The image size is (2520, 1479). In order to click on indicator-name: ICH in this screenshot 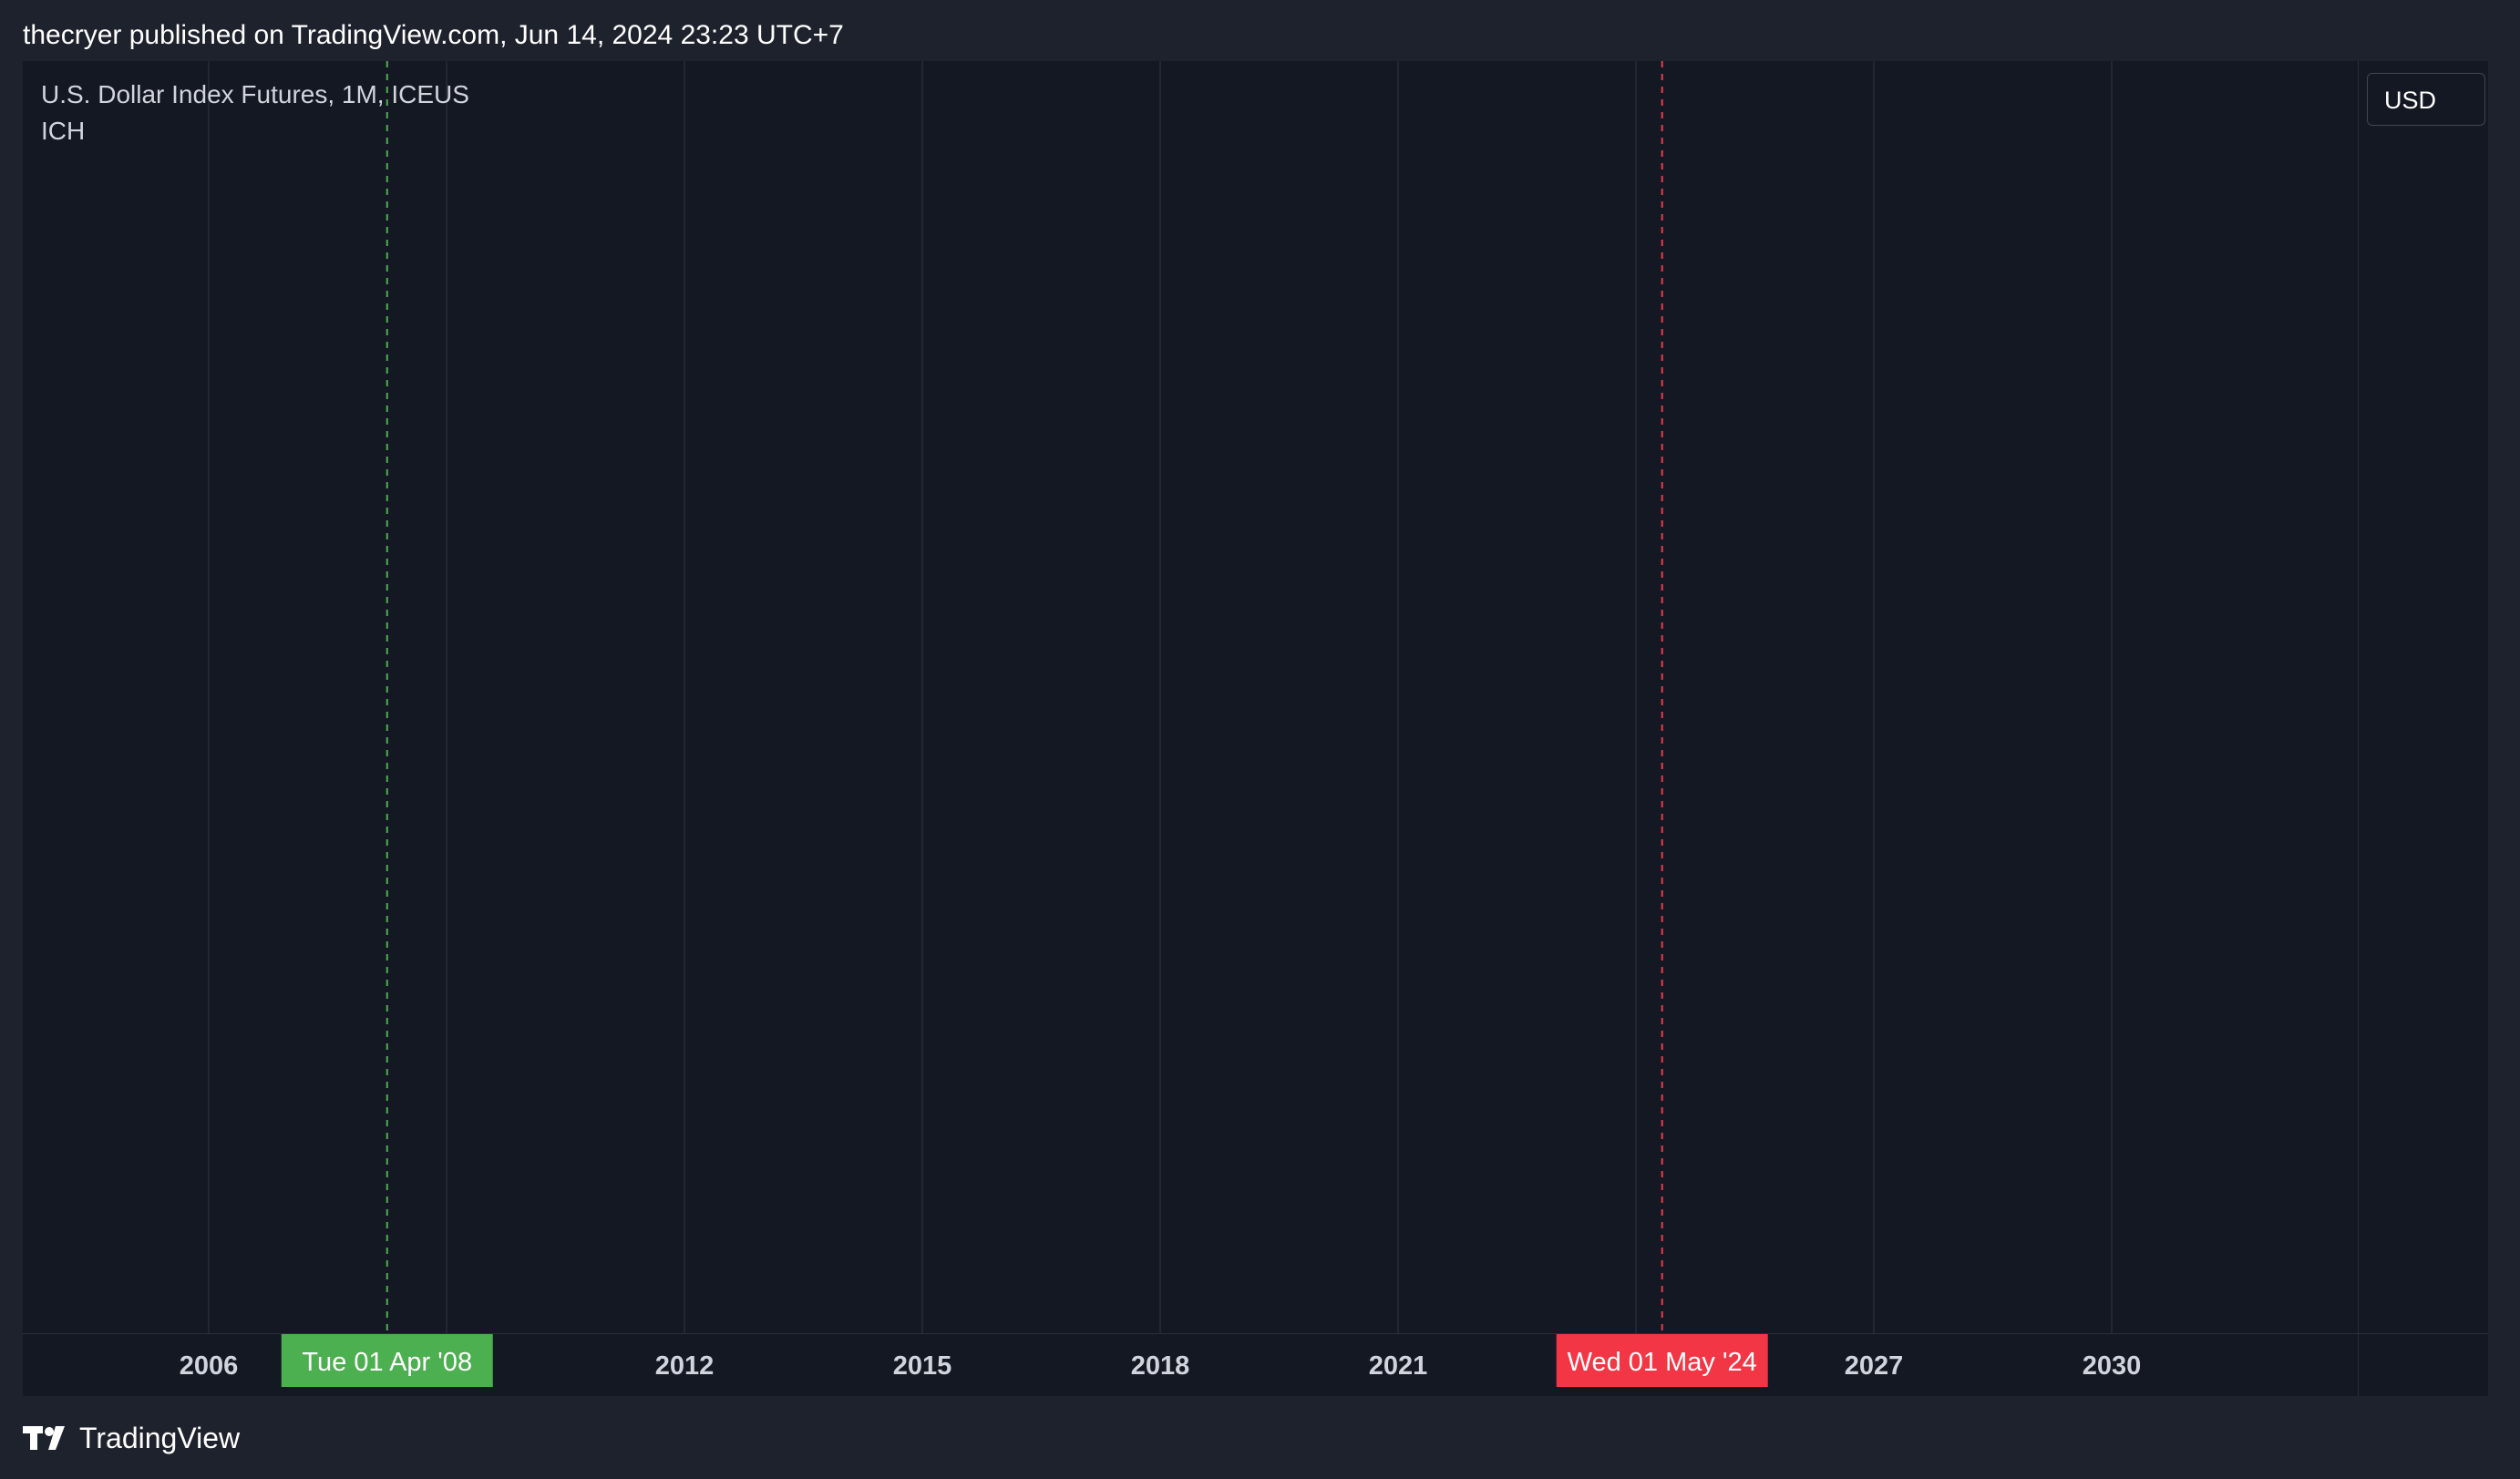, I will do `click(255, 131)`.